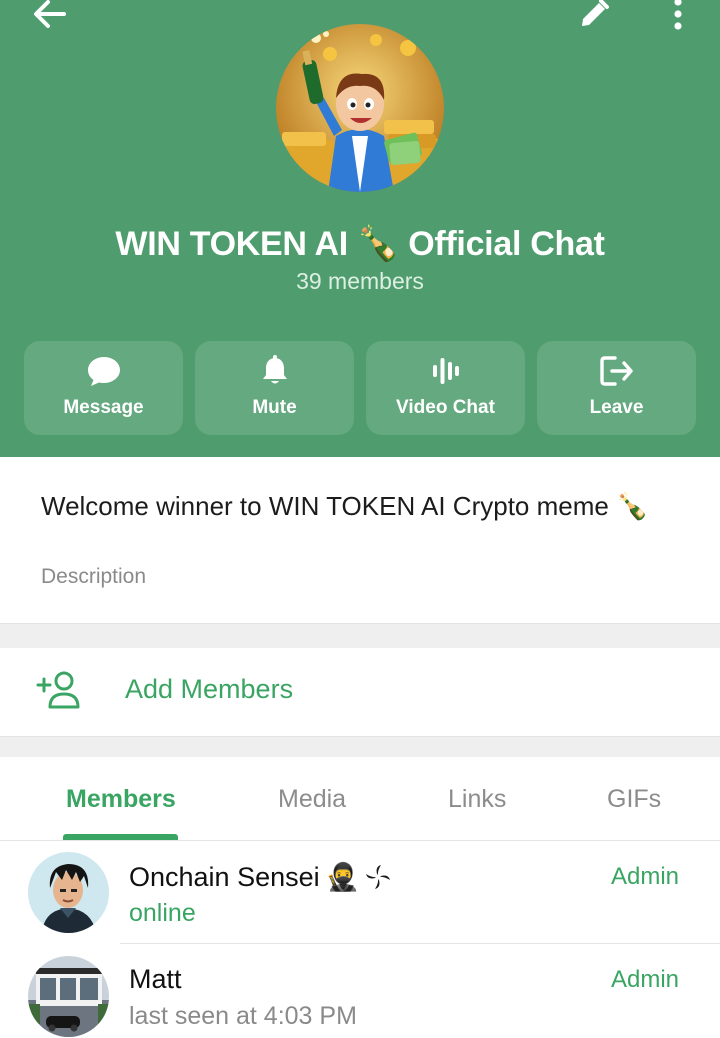 The image size is (720, 1038). Describe the element at coordinates (616, 388) in the screenshot. I see `leave-button: Leave` at that location.